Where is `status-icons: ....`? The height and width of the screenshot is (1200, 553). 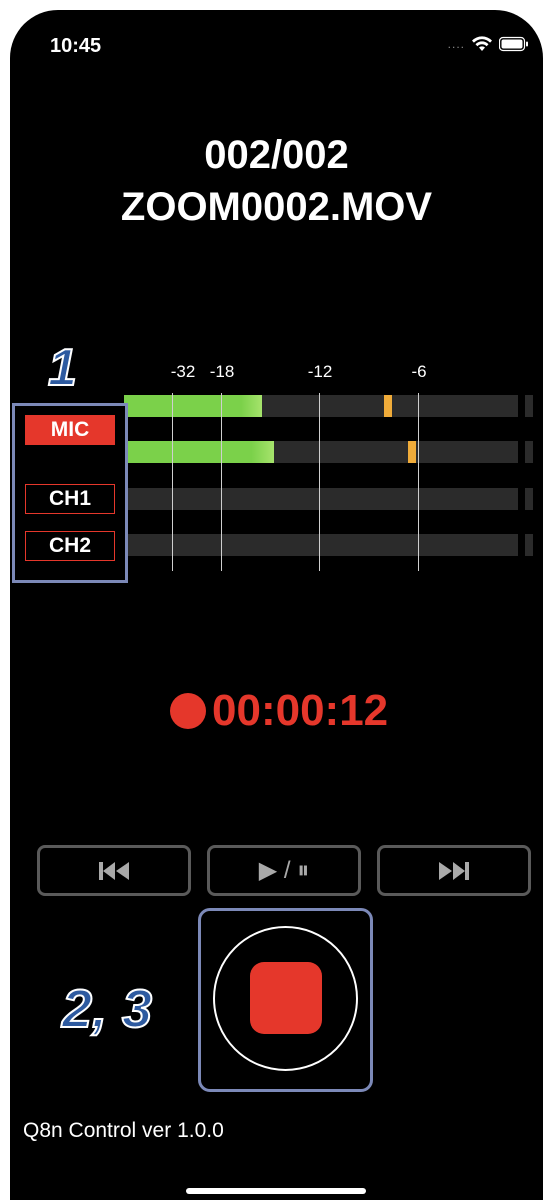
status-icons: .... is located at coordinates (488, 44).